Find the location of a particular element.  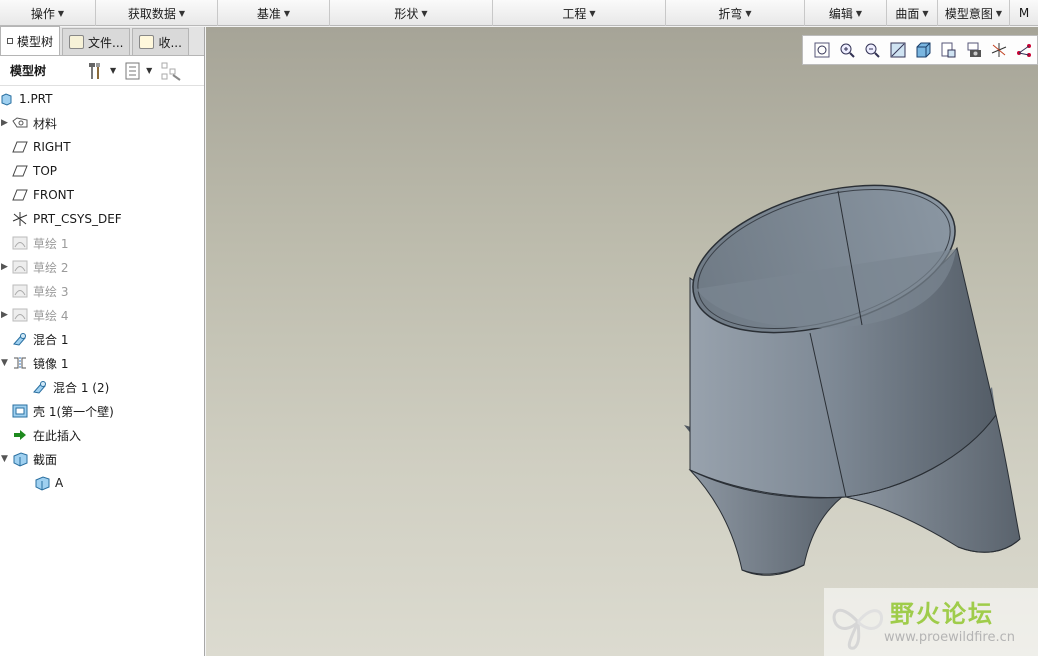

mirror-icon is located at coordinates (20, 363).